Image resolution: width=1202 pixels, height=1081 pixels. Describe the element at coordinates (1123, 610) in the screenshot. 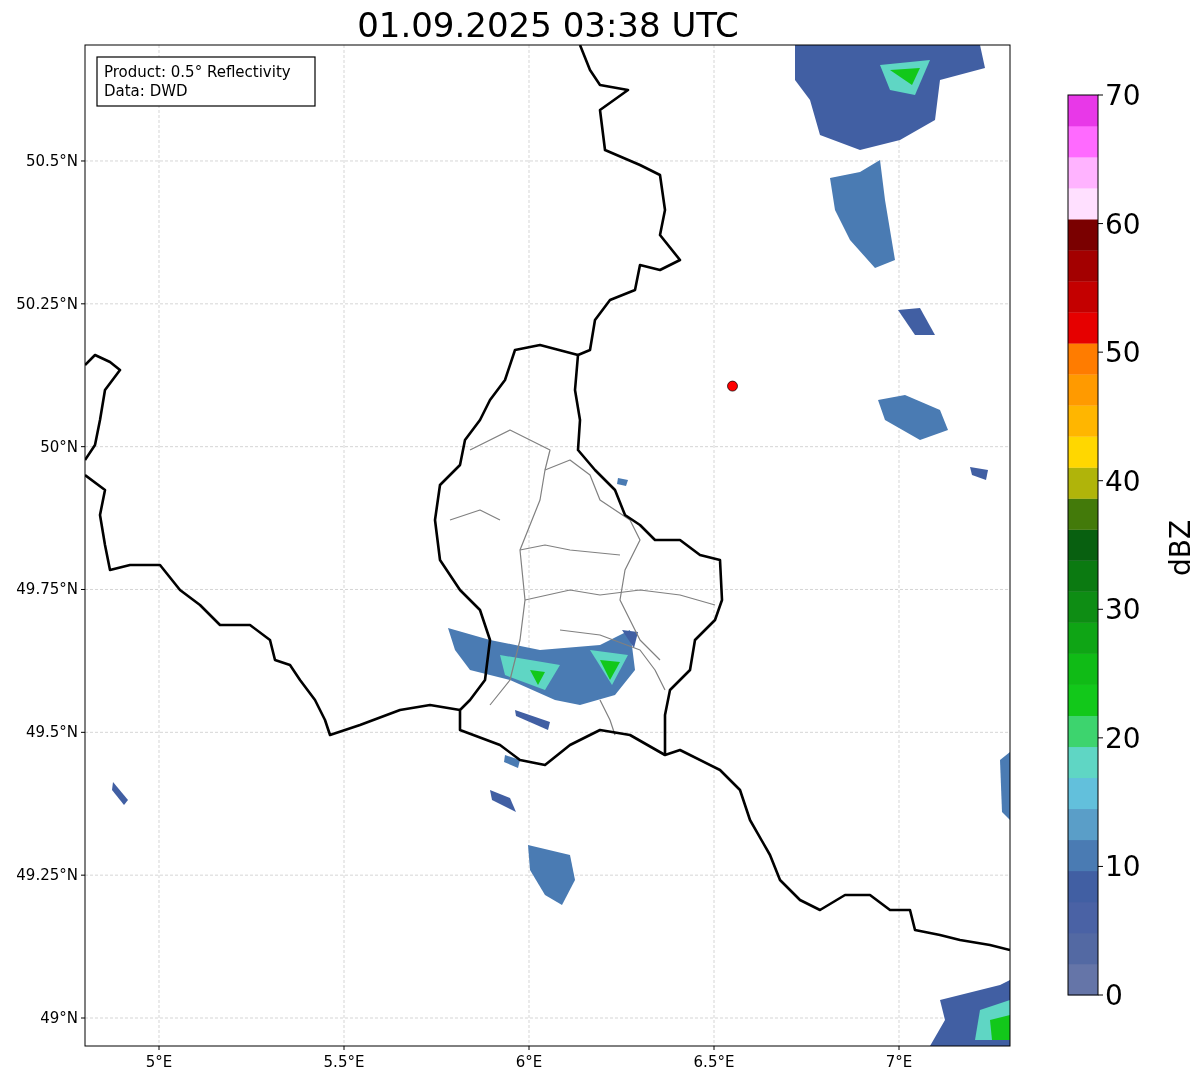

I see `colorbar-tick-label: 30` at that location.